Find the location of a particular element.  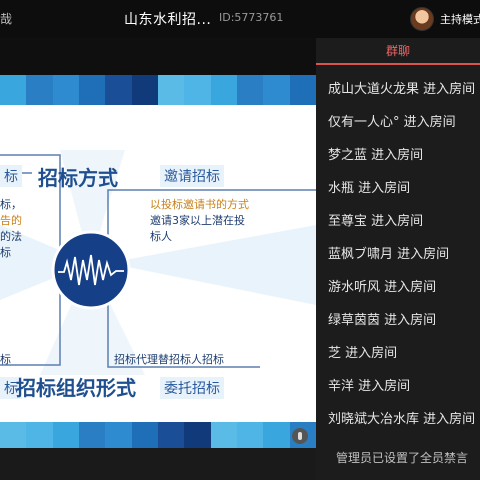

chat-message: 梦之蓝 进入房间 is located at coordinates (376, 155).